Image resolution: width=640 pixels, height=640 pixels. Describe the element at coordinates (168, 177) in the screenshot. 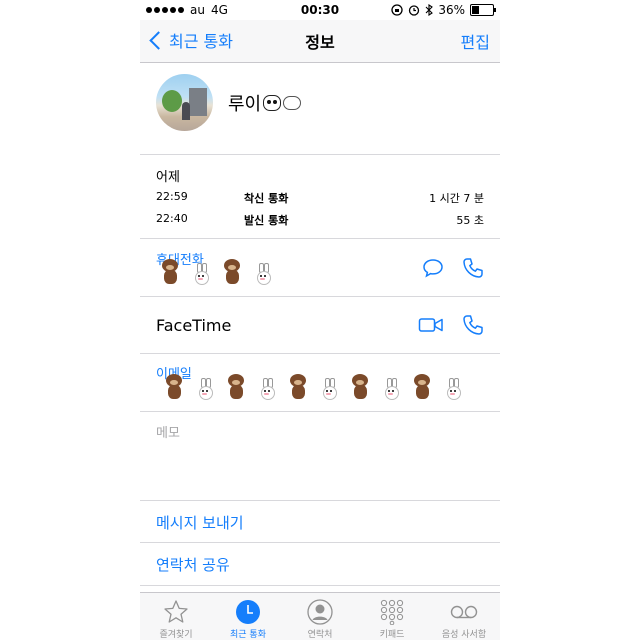

I see `call-log-date: 어제` at that location.